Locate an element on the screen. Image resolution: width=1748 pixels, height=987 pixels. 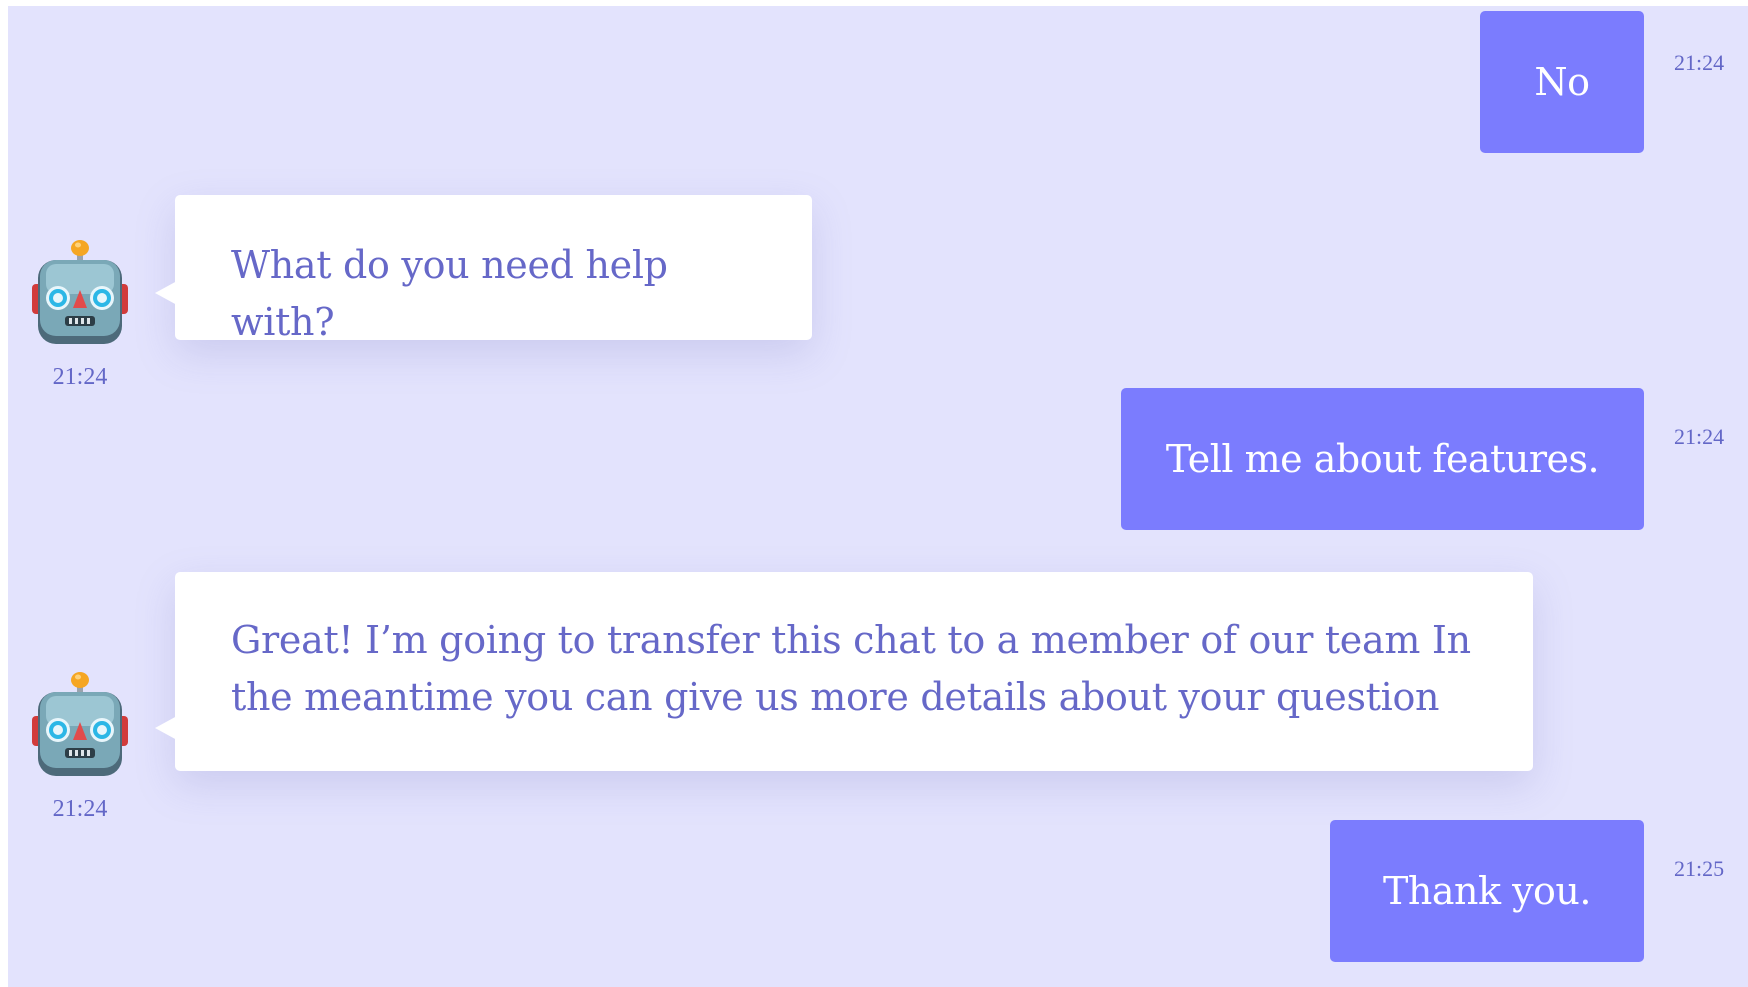
user-message-text: Thank you. is located at coordinates (1487, 891).